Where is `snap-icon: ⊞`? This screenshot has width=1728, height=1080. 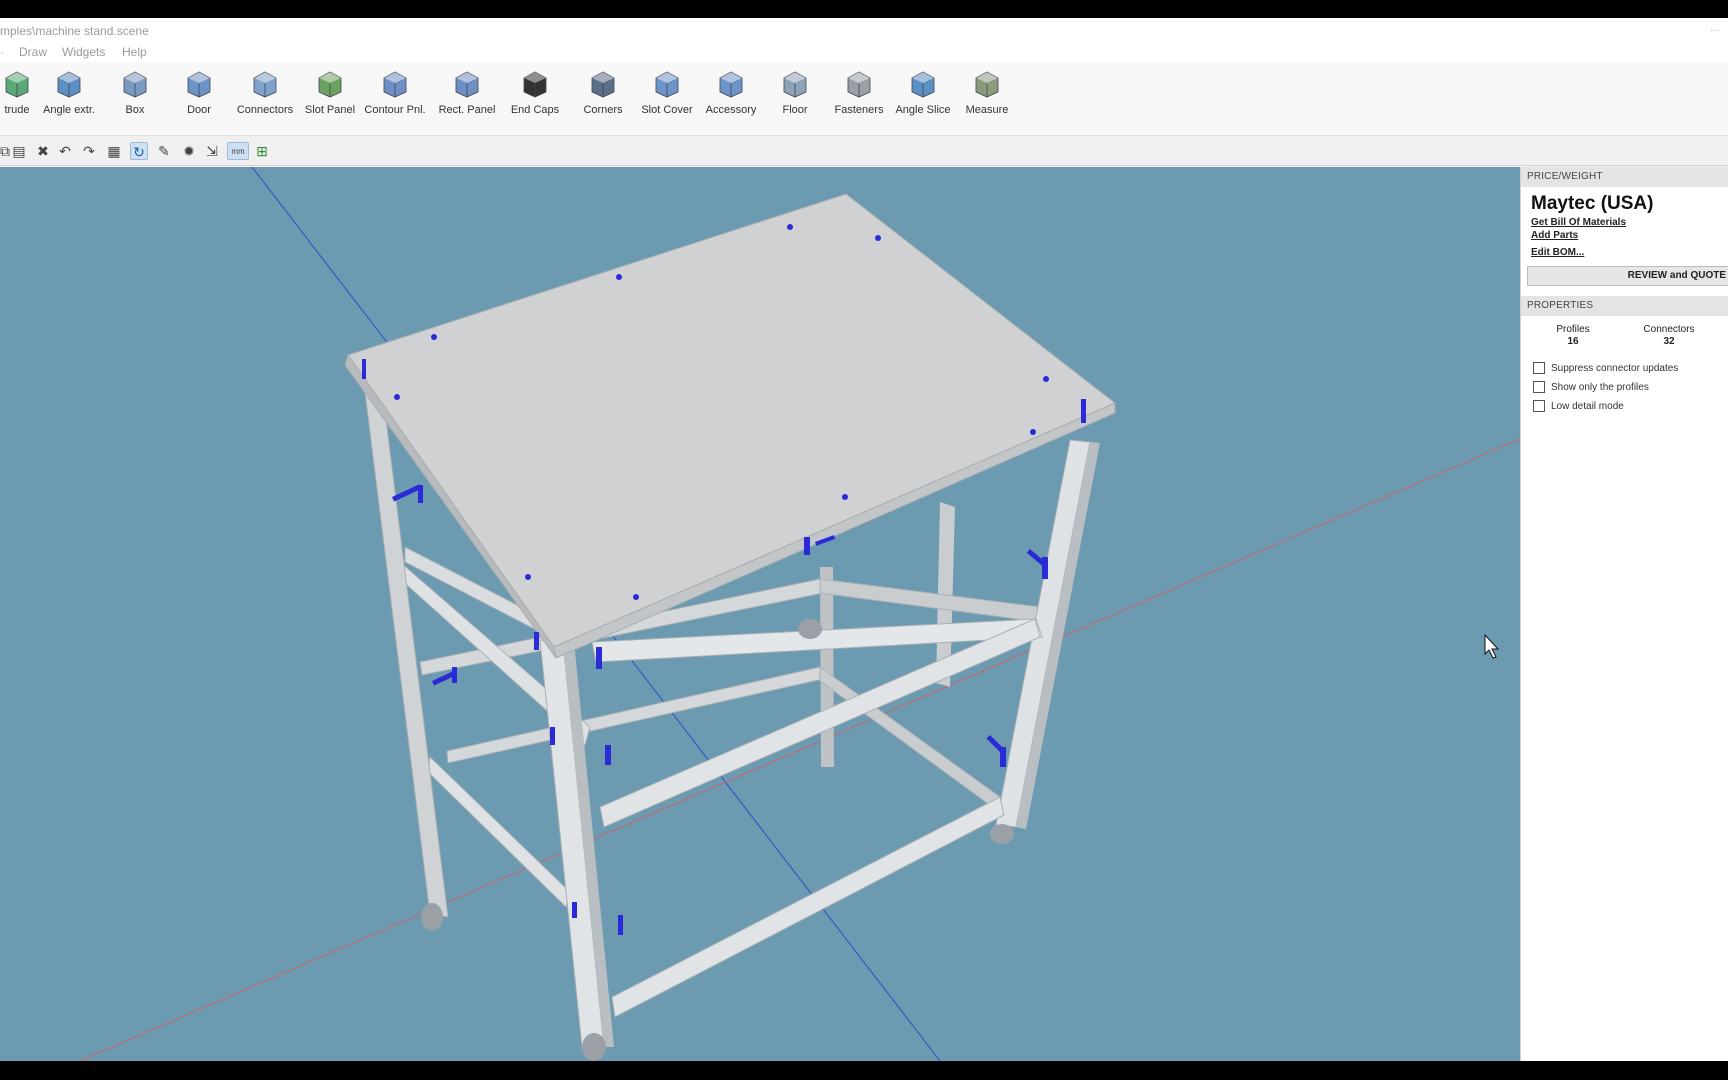 snap-icon: ⊞ is located at coordinates (262, 151).